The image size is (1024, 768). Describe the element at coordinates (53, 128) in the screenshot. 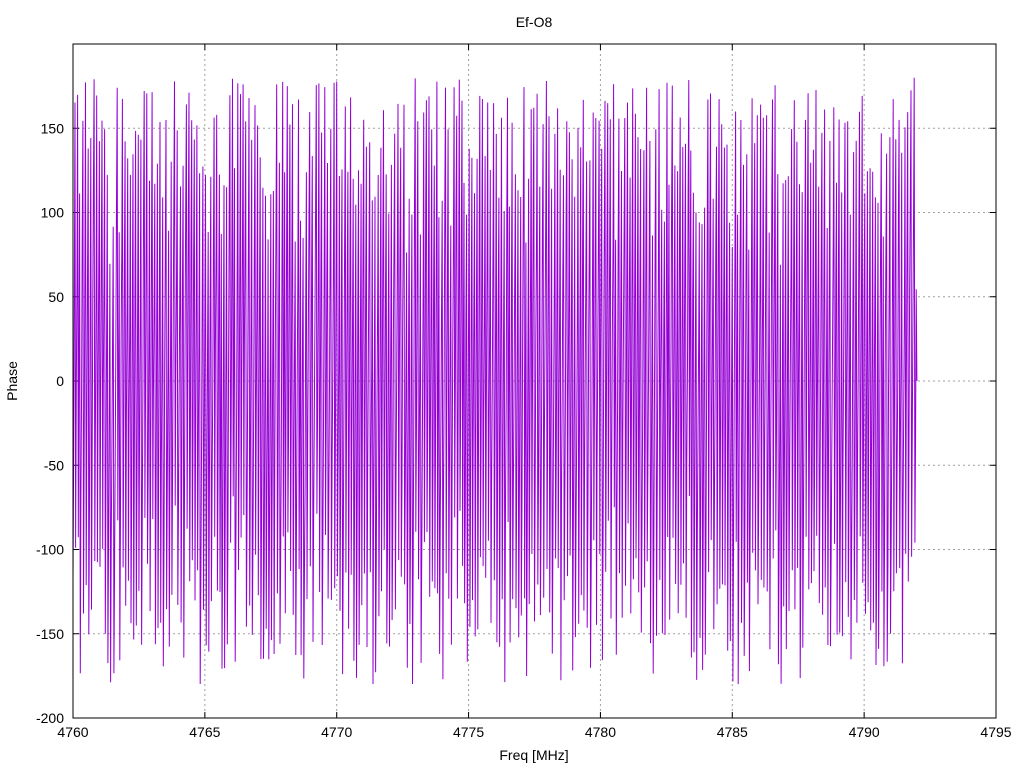

I see `y-tick-label: 150` at that location.